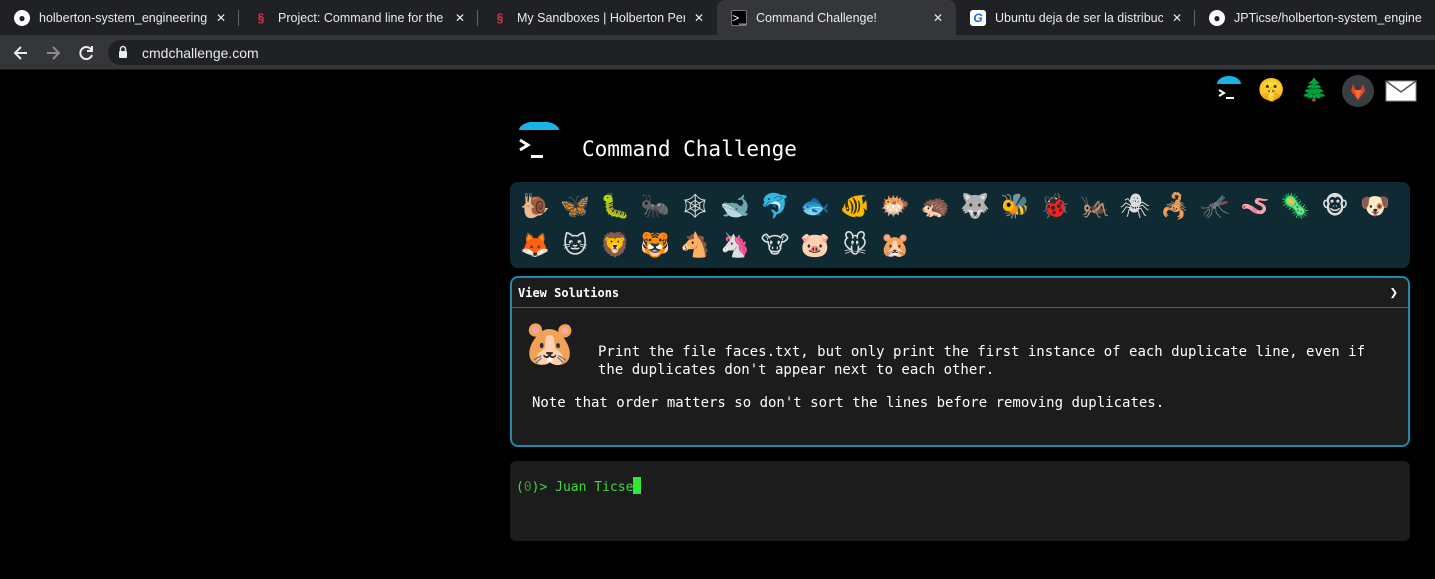  What do you see at coordinates (527, 487) in the screenshot?
I see `prompt-number: 0` at bounding box center [527, 487].